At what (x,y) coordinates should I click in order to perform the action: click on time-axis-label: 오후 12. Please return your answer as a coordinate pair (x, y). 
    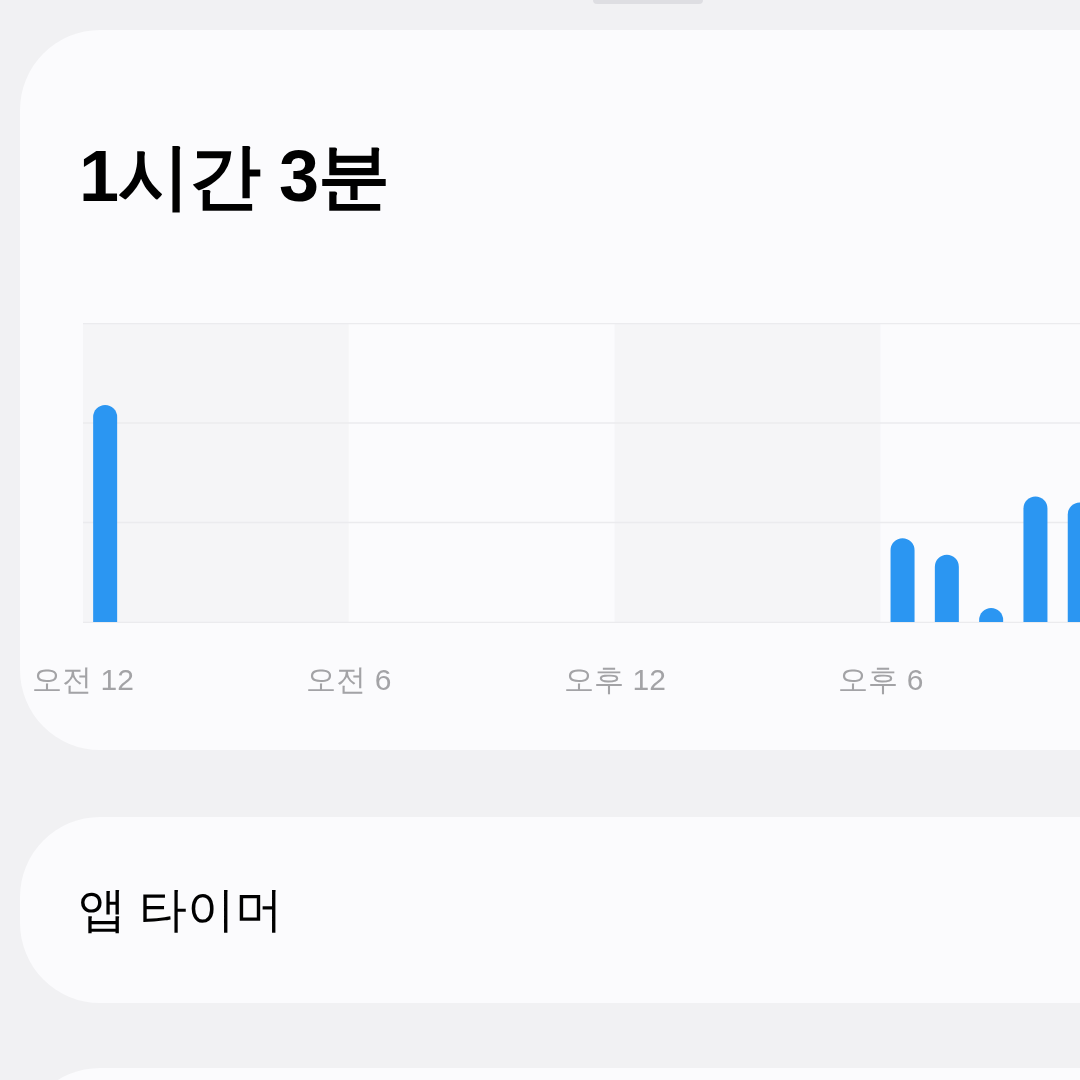
    Looking at the image, I should click on (615, 680).